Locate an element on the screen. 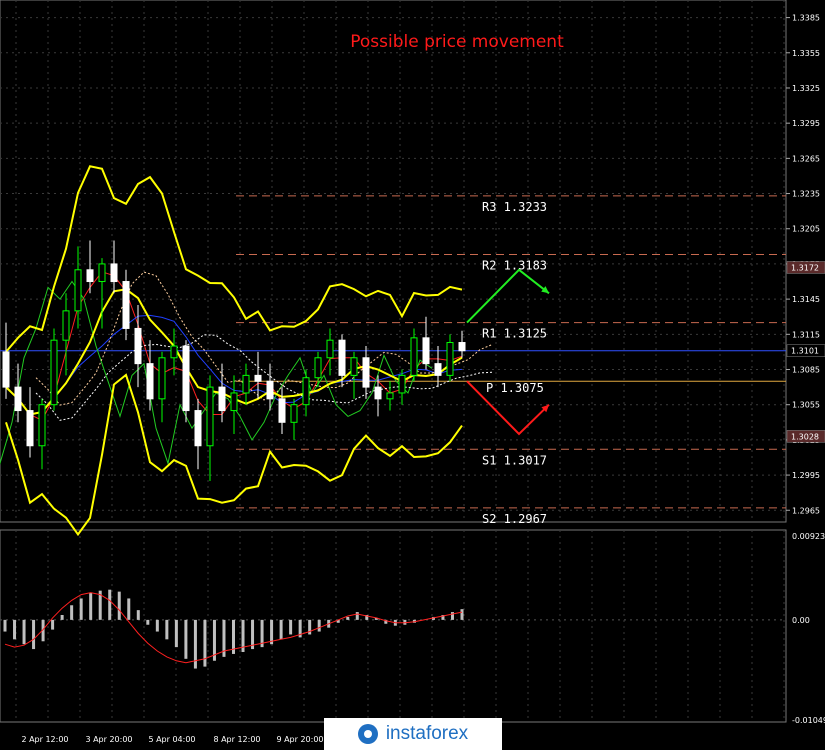 This screenshot has width=825, height=750. price-tick-label: 1.3325 is located at coordinates (806, 88).